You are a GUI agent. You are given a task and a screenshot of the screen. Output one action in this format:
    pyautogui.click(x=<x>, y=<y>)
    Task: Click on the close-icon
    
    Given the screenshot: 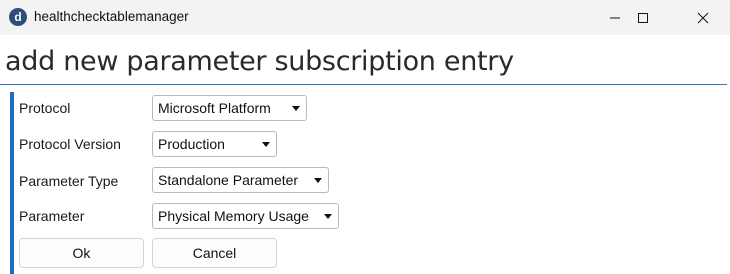 What is the action you would take?
    pyautogui.click(x=703, y=17)
    